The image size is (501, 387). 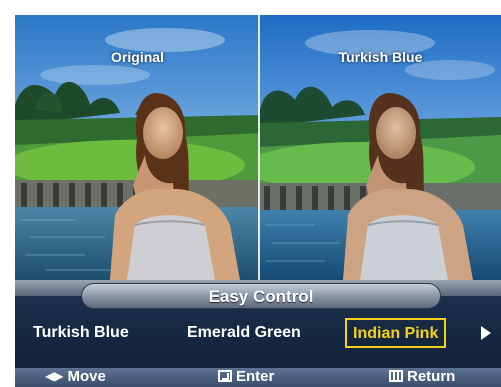 What do you see at coordinates (396, 333) in the screenshot?
I see `option-indian-pink: Indian Pink` at bounding box center [396, 333].